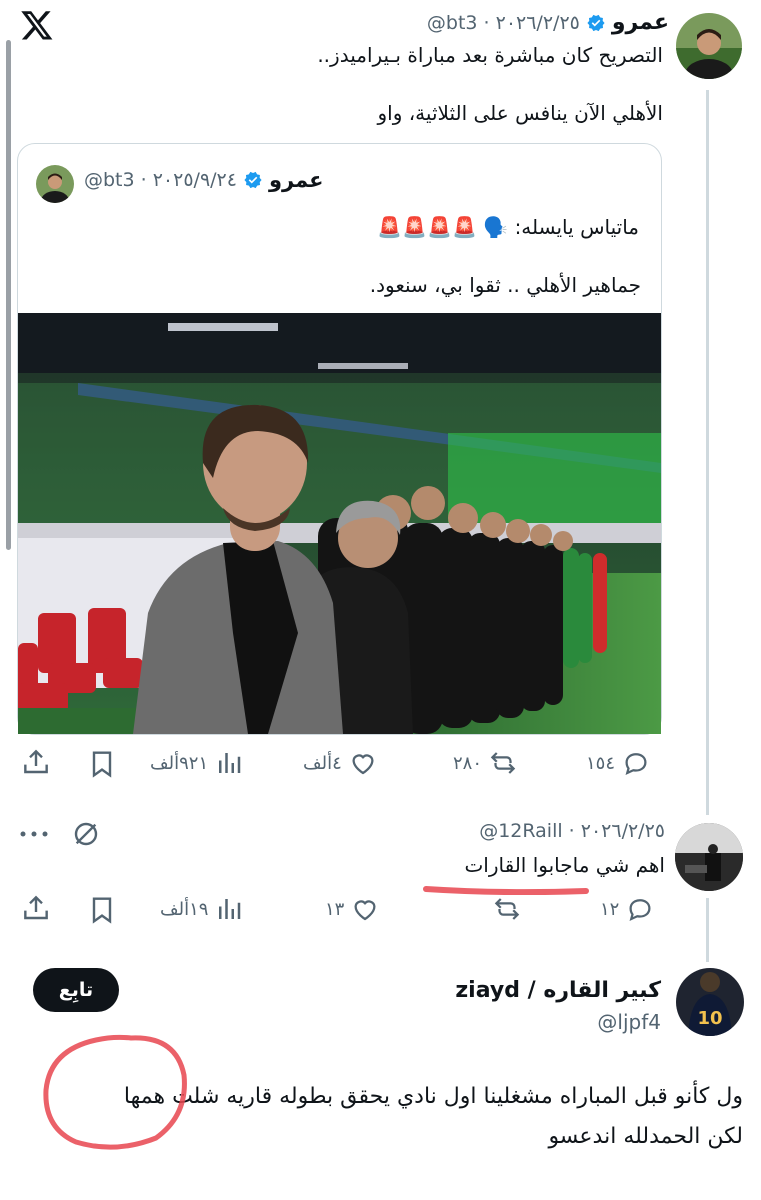 The image size is (761, 1200). What do you see at coordinates (76, 990) in the screenshot?
I see `follow-button: تابِع` at bounding box center [76, 990].